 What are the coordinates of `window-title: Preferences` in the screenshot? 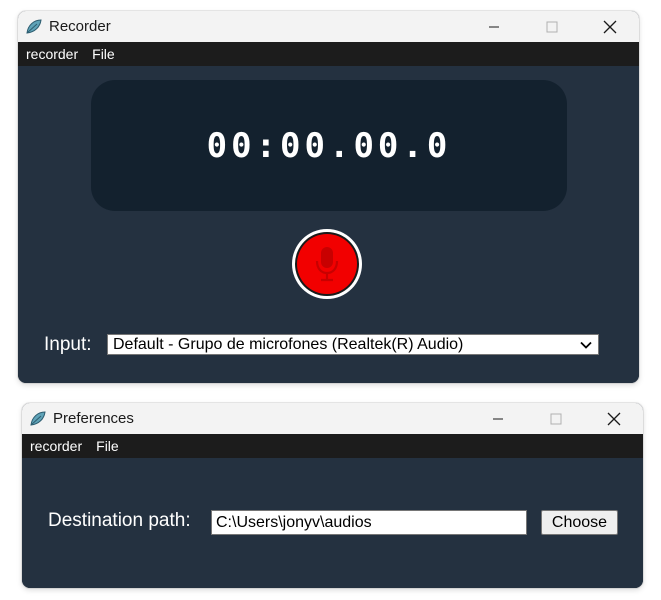 It's located at (93, 418).